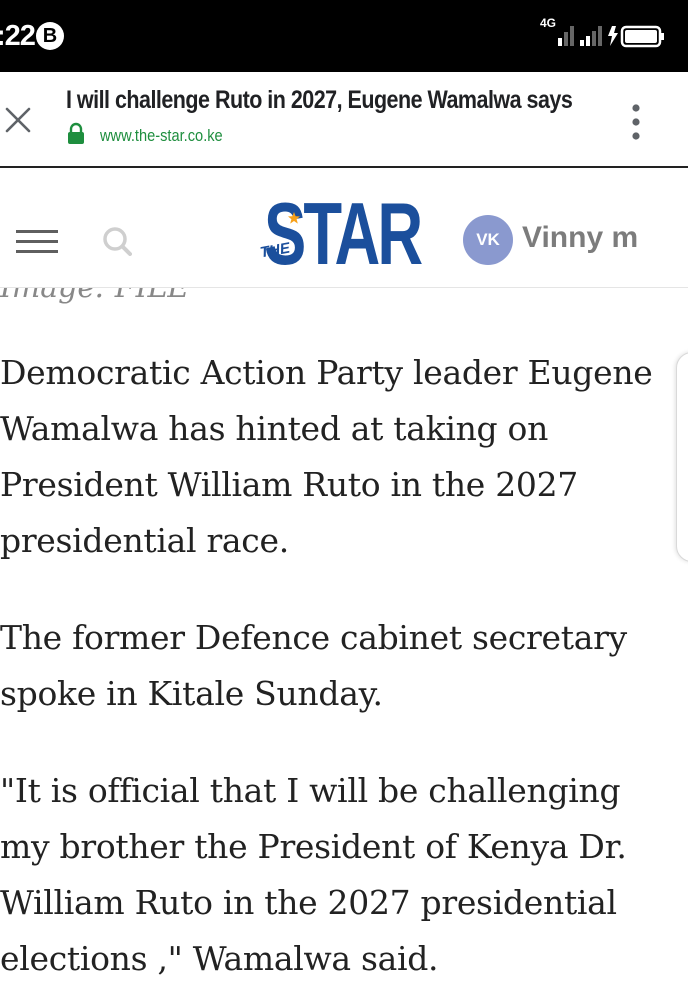  I want to click on menu-icon, so click(37, 242).